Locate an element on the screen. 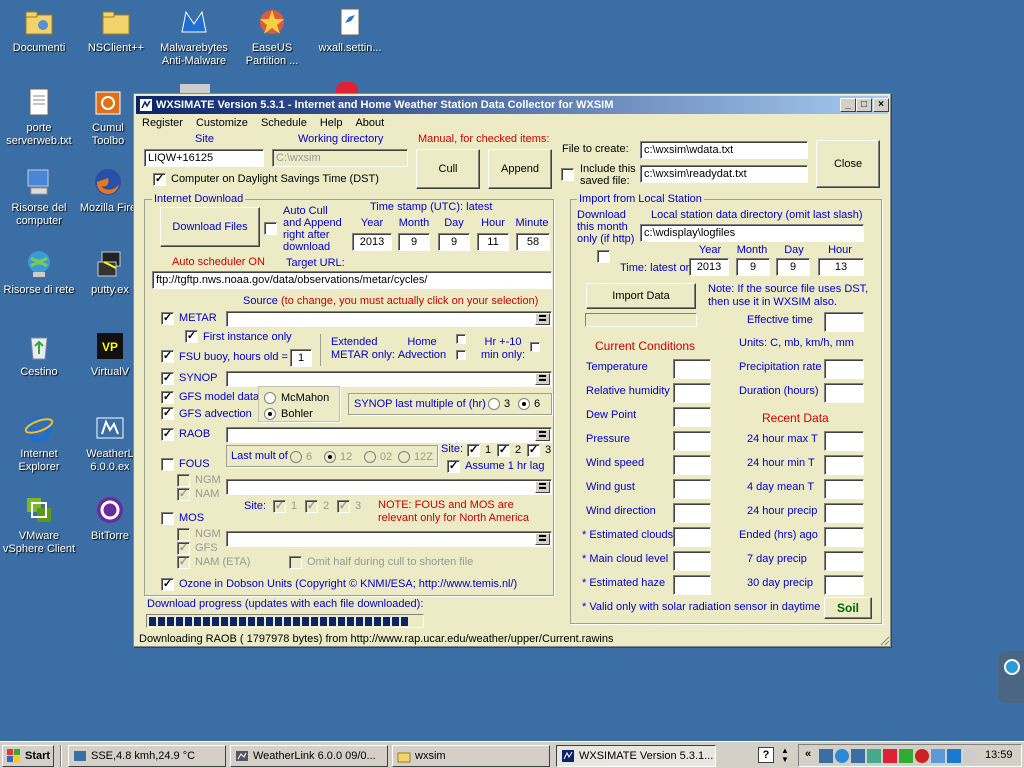 The width and height of the screenshot is (1024, 768). file-to-create-input: c:\wxsim\wdata.txt is located at coordinates (724, 150).